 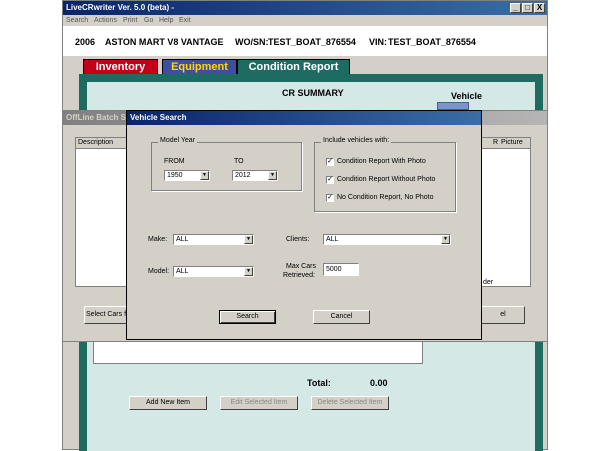 What do you see at coordinates (182, 271) in the screenshot?
I see `model-value: ALL` at bounding box center [182, 271].